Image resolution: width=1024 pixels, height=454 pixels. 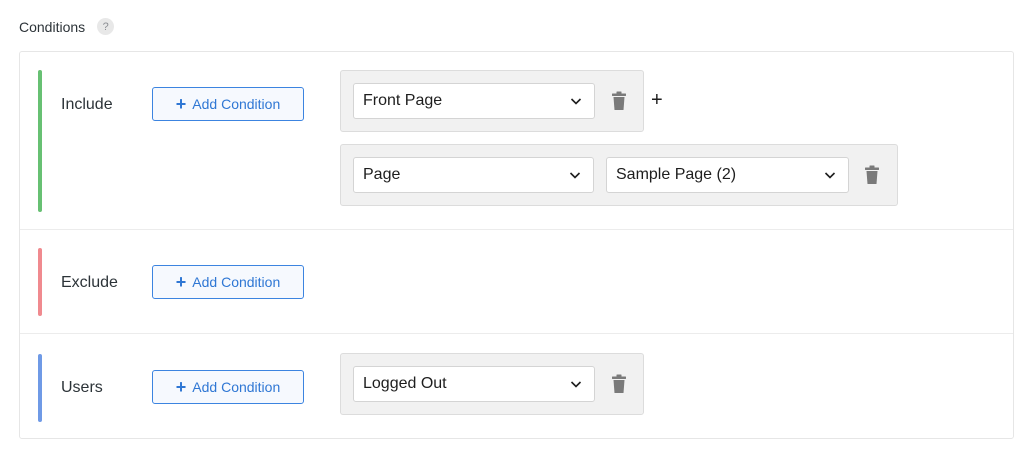 I want to click on exclude-accent-bar, so click(x=40, y=282).